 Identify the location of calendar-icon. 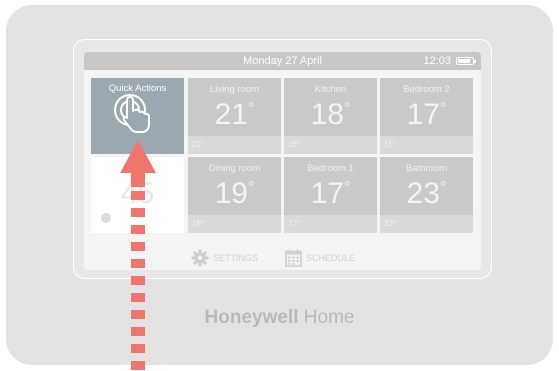
(293, 258).